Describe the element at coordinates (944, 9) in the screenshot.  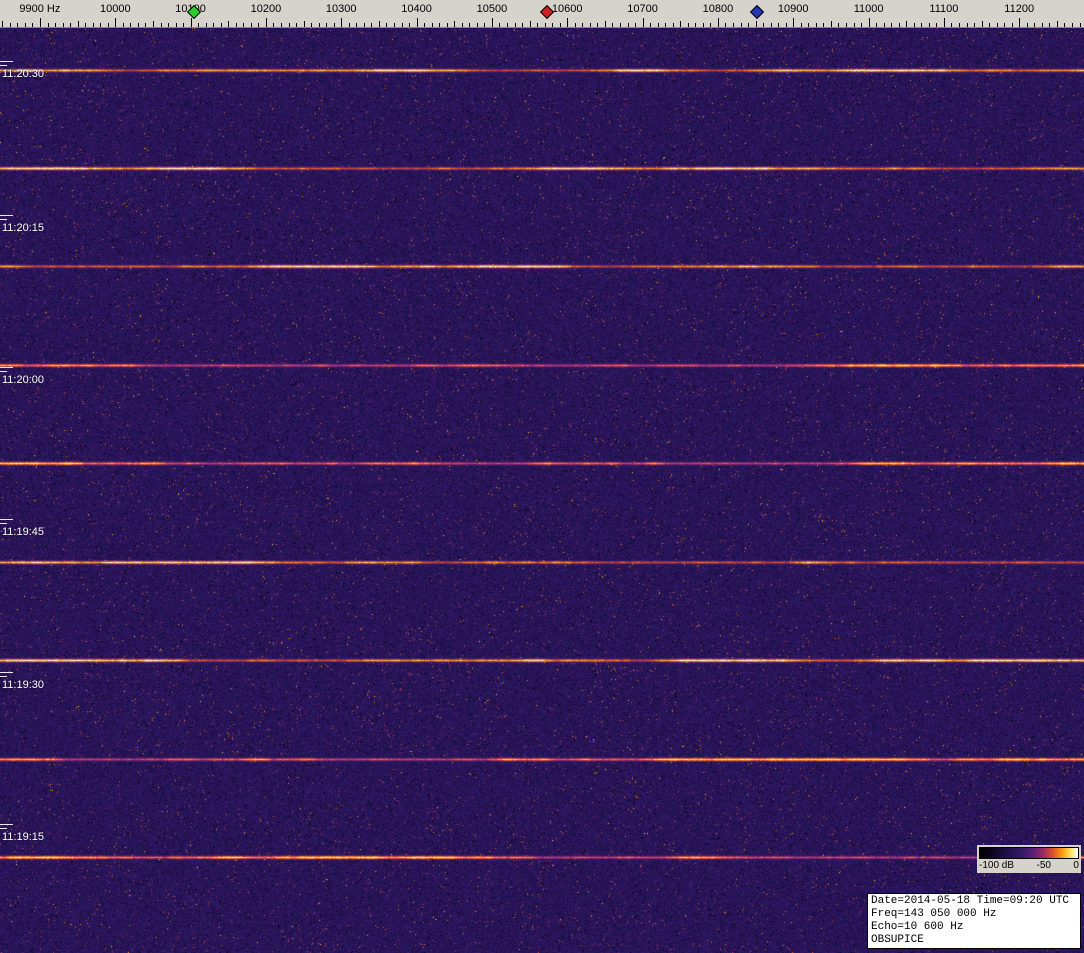
I see `ruler-freq-label: 11100` at that location.